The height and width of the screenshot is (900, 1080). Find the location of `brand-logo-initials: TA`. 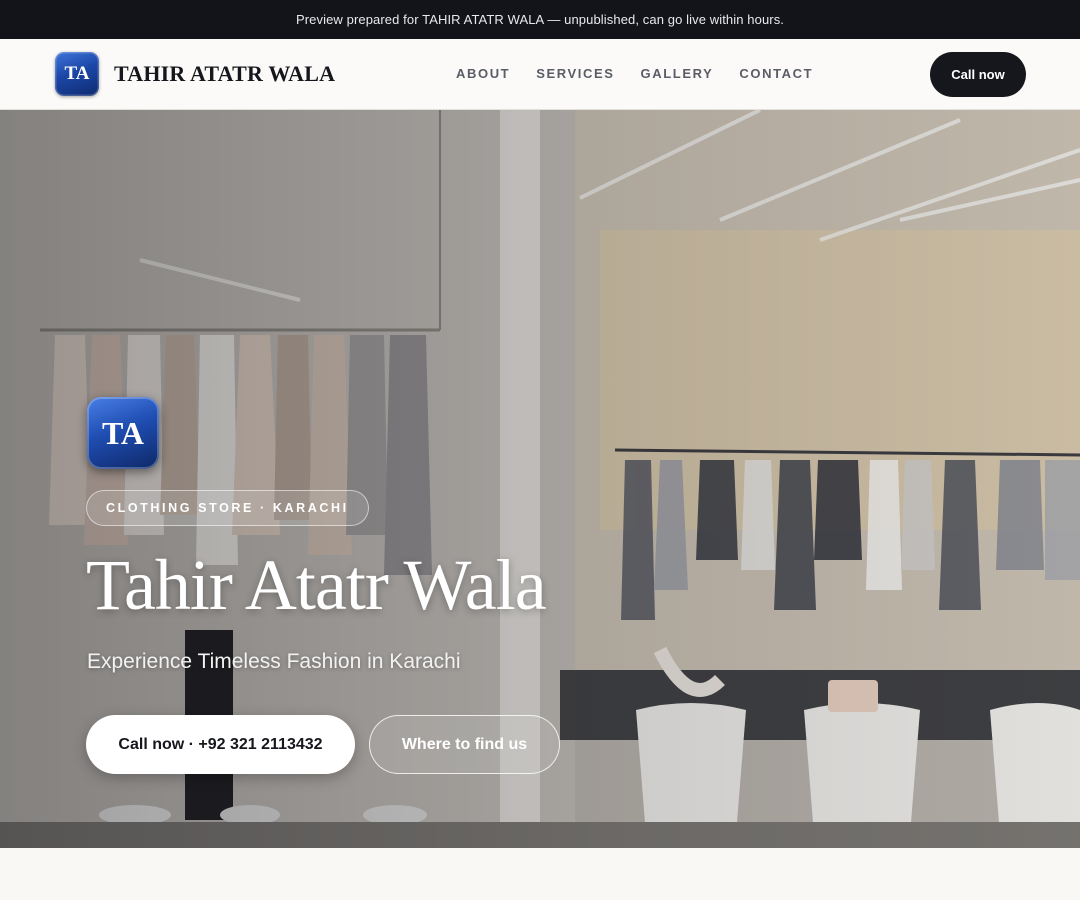

brand-logo-initials: TA is located at coordinates (77, 73).